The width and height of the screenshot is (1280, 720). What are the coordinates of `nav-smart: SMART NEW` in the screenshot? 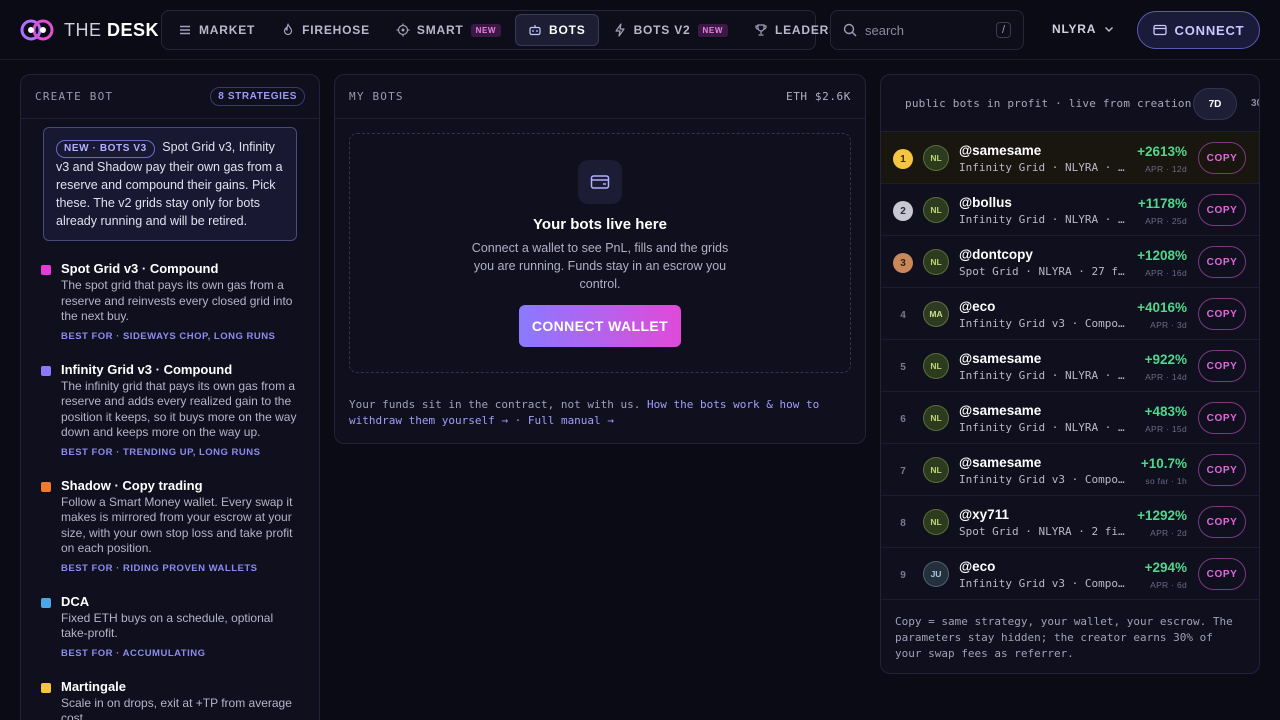 It's located at (448, 30).